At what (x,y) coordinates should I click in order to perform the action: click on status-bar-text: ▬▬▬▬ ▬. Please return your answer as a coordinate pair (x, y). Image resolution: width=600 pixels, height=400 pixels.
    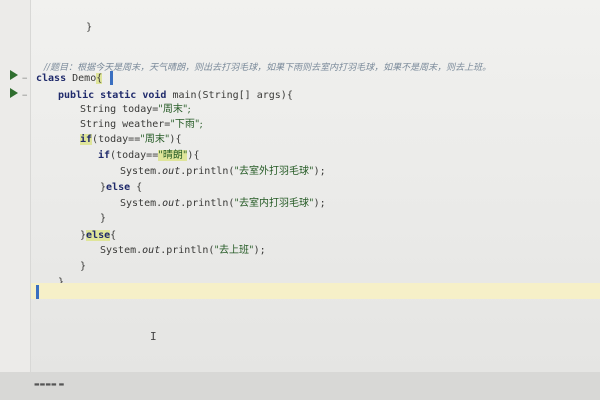
    Looking at the image, I should click on (49, 384).